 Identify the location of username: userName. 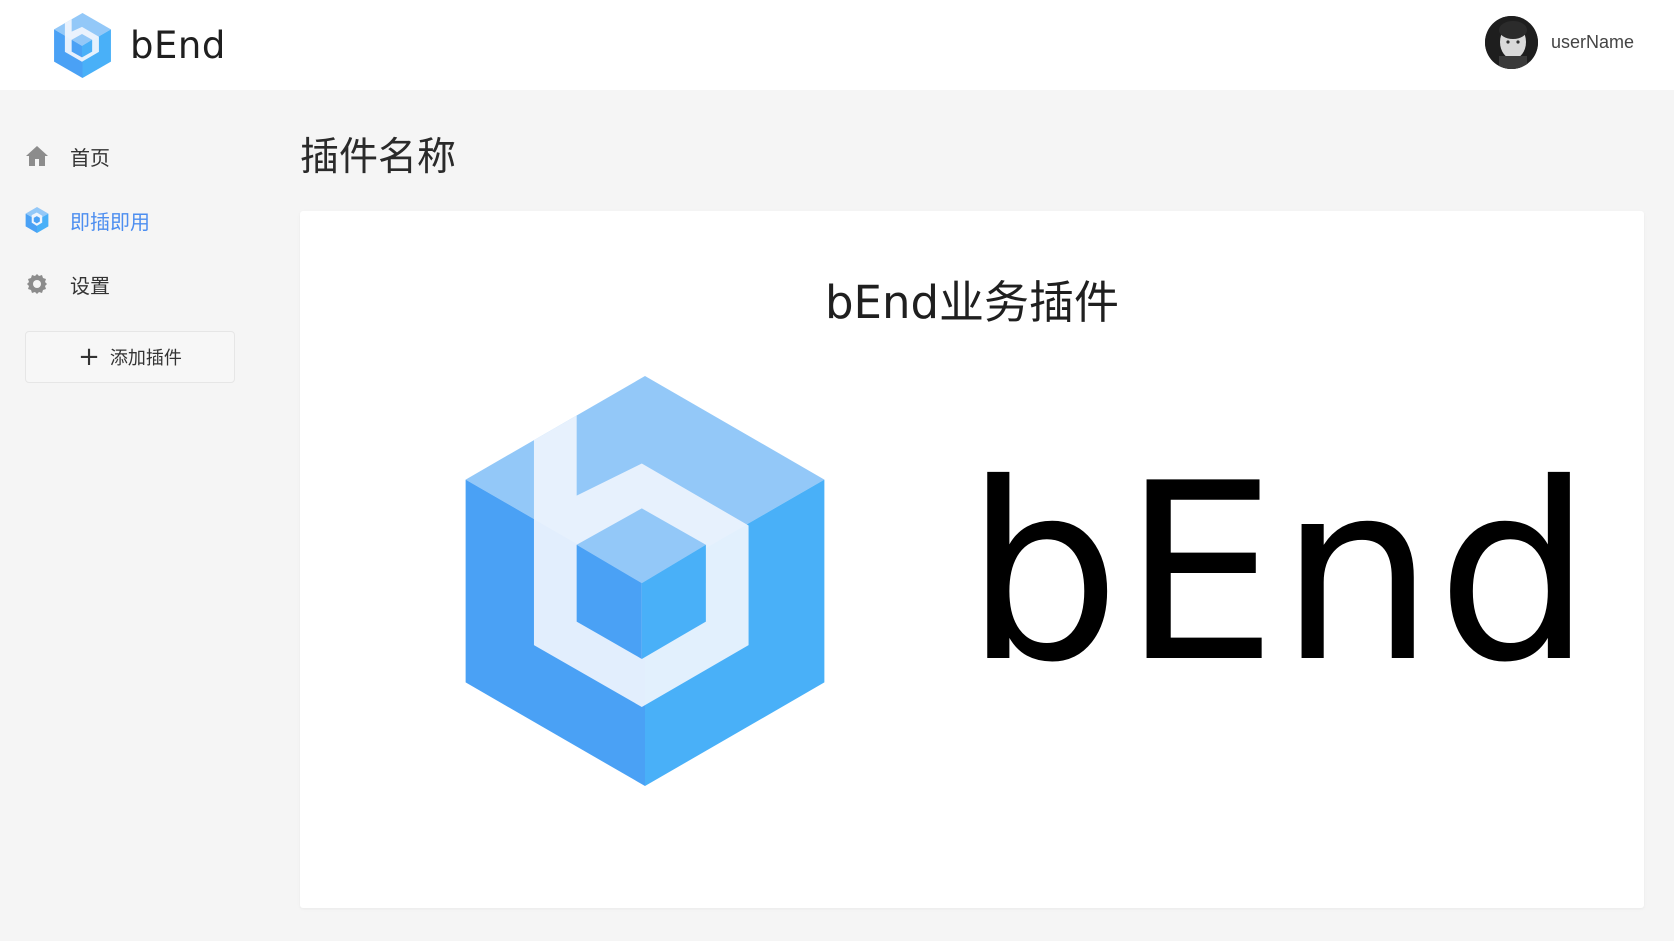
(1592, 42).